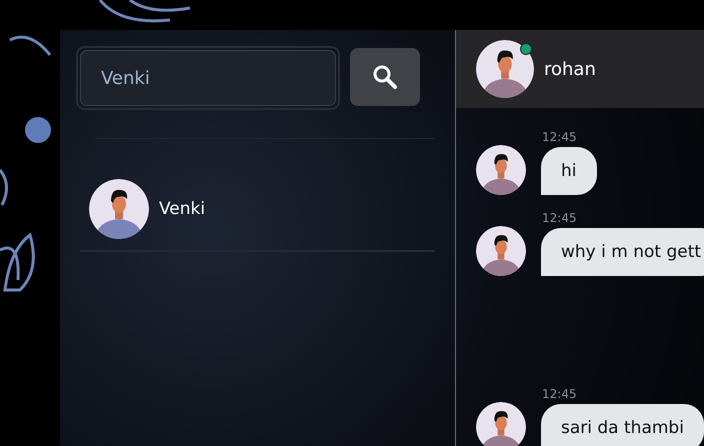  What do you see at coordinates (182, 209) in the screenshot?
I see `contact-name: Venki` at bounding box center [182, 209].